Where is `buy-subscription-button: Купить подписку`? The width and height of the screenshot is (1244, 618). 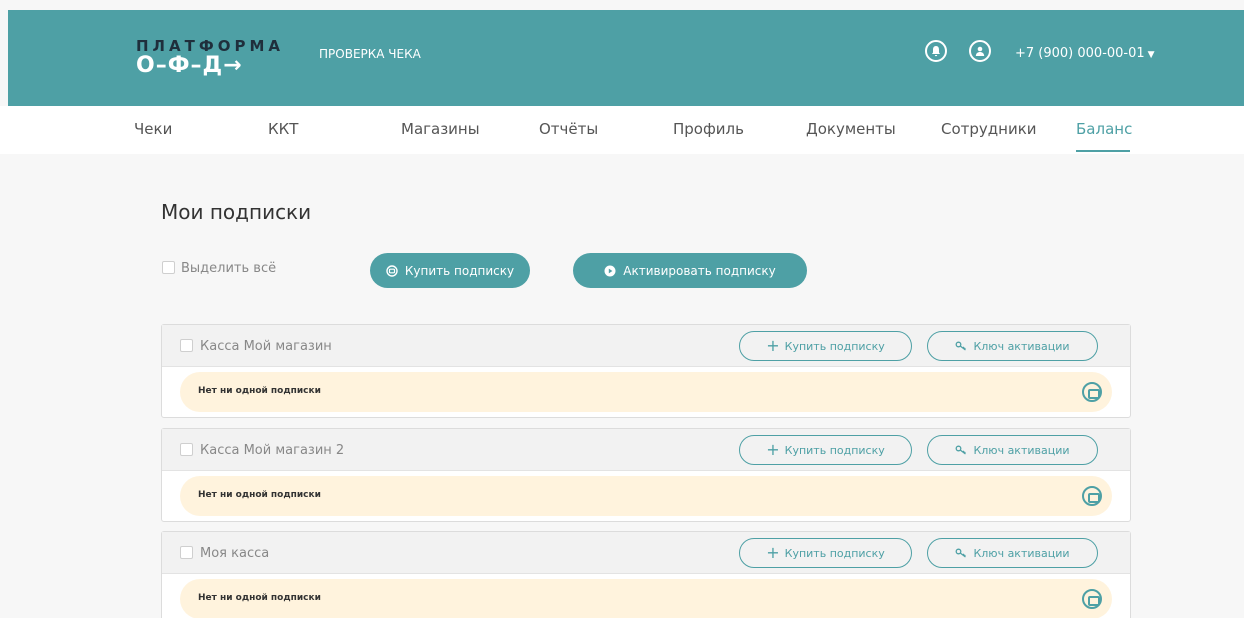 buy-subscription-button: Купить подписку is located at coordinates (450, 270).